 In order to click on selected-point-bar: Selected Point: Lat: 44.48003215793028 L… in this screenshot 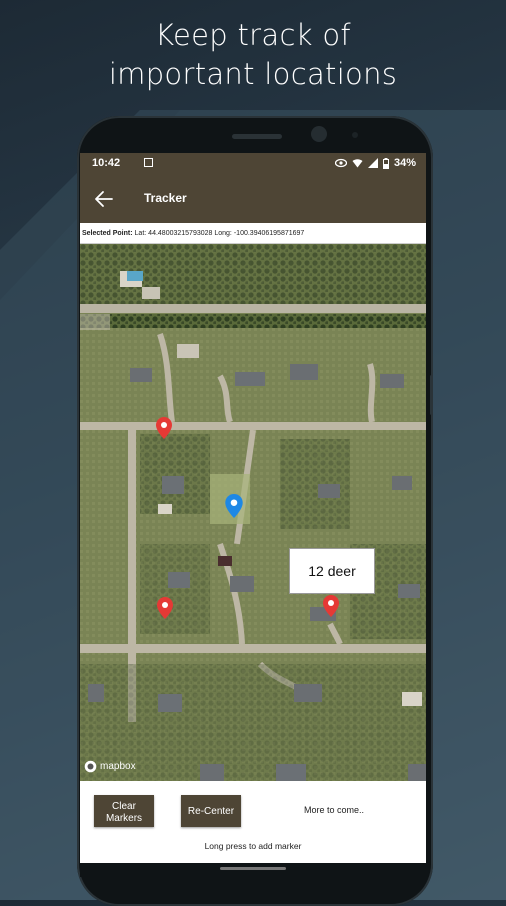, I will do `click(253, 234)`.